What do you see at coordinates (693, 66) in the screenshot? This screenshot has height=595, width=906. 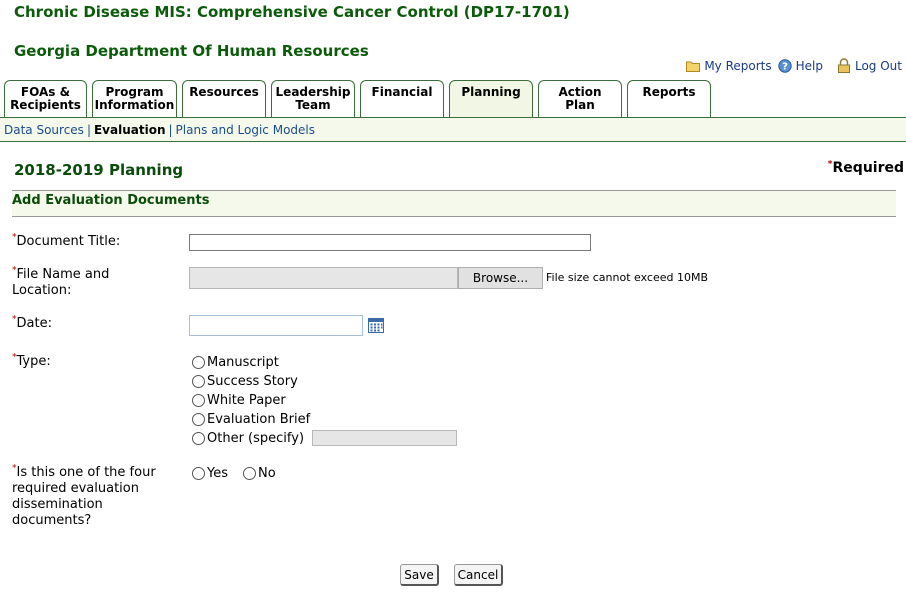 I see `folder-icon` at bounding box center [693, 66].